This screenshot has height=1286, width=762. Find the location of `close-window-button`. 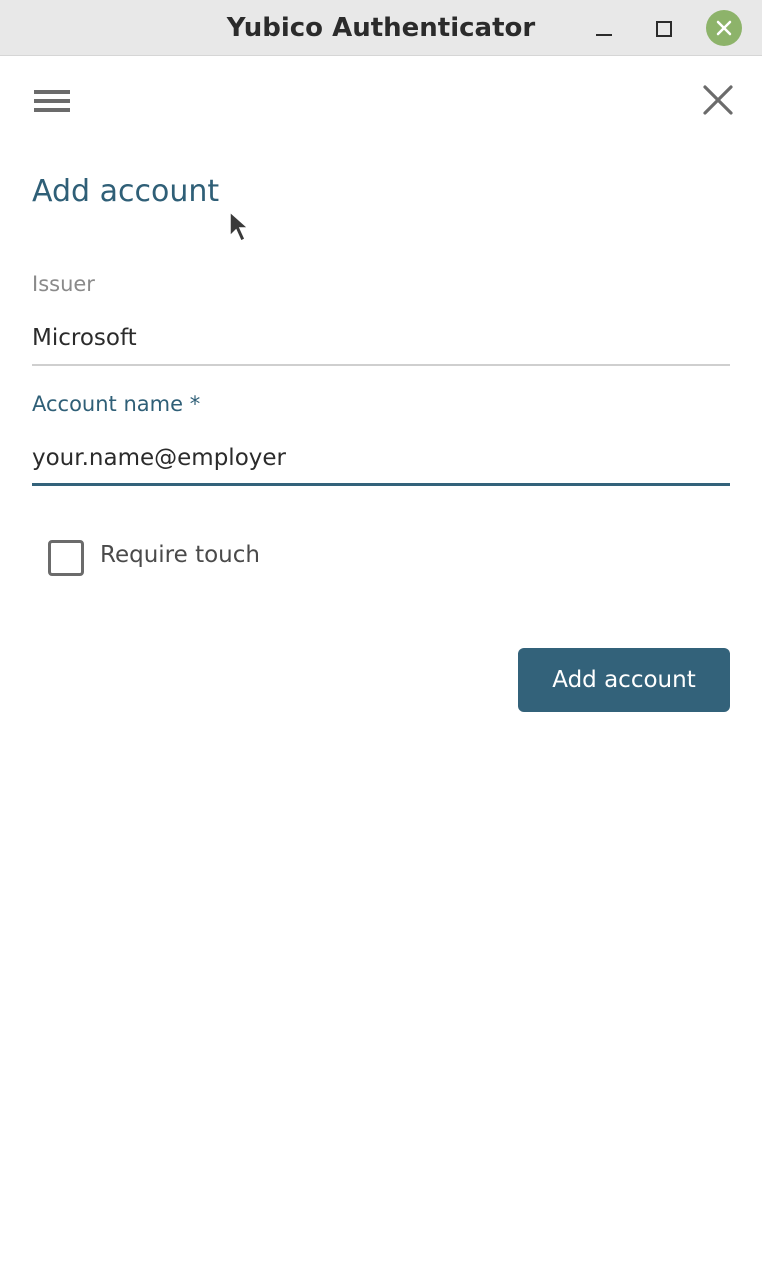

close-window-button is located at coordinates (724, 28).